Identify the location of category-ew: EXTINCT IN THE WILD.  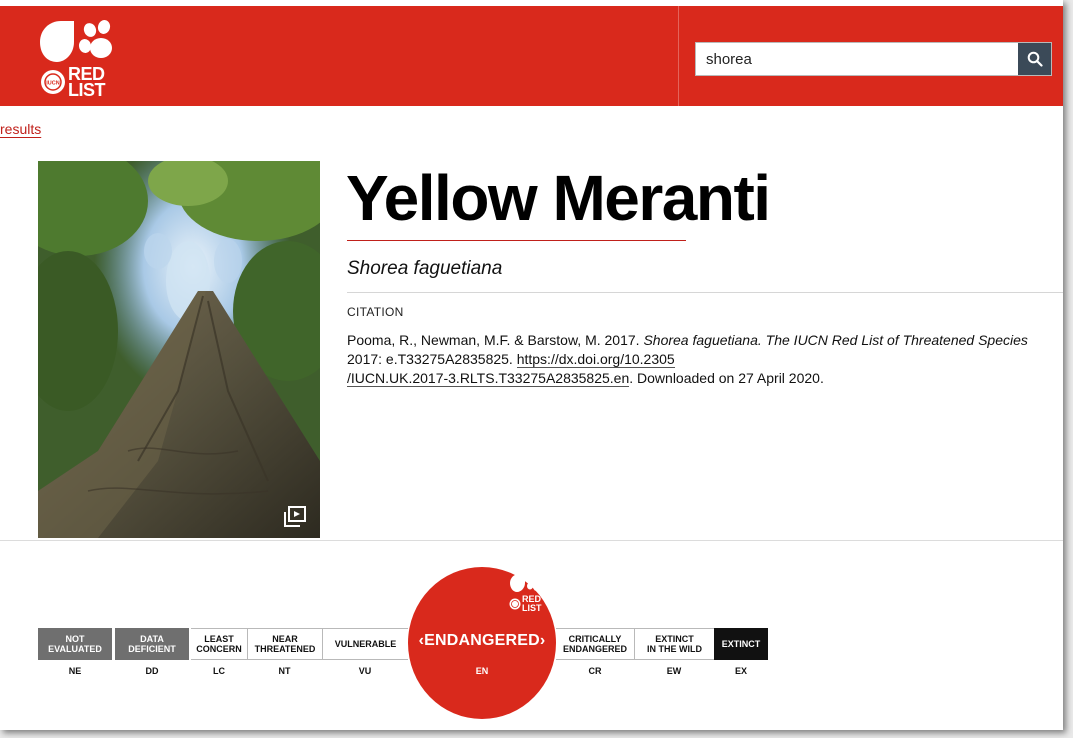
(674, 644).